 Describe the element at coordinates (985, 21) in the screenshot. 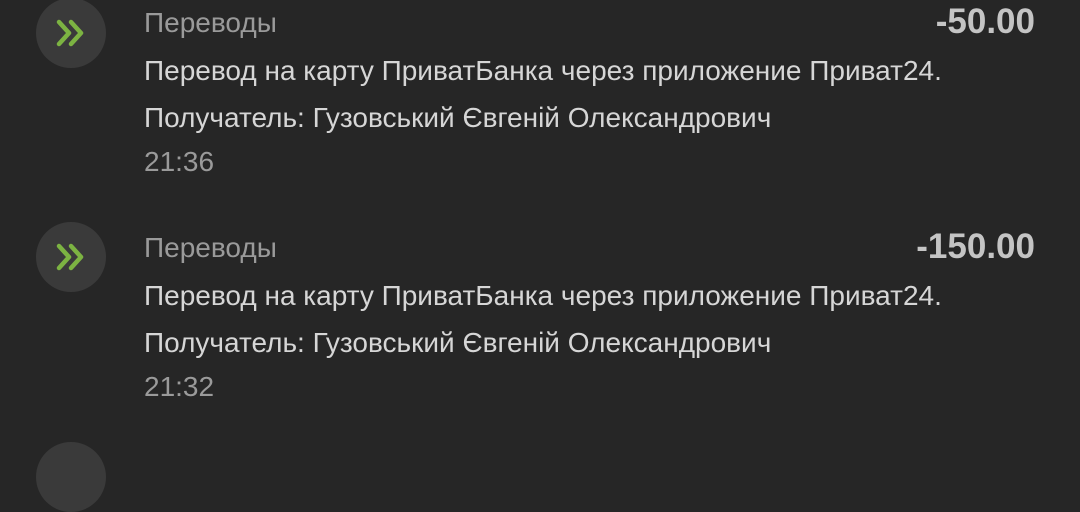

I see `transaction-amount: -50.00` at that location.